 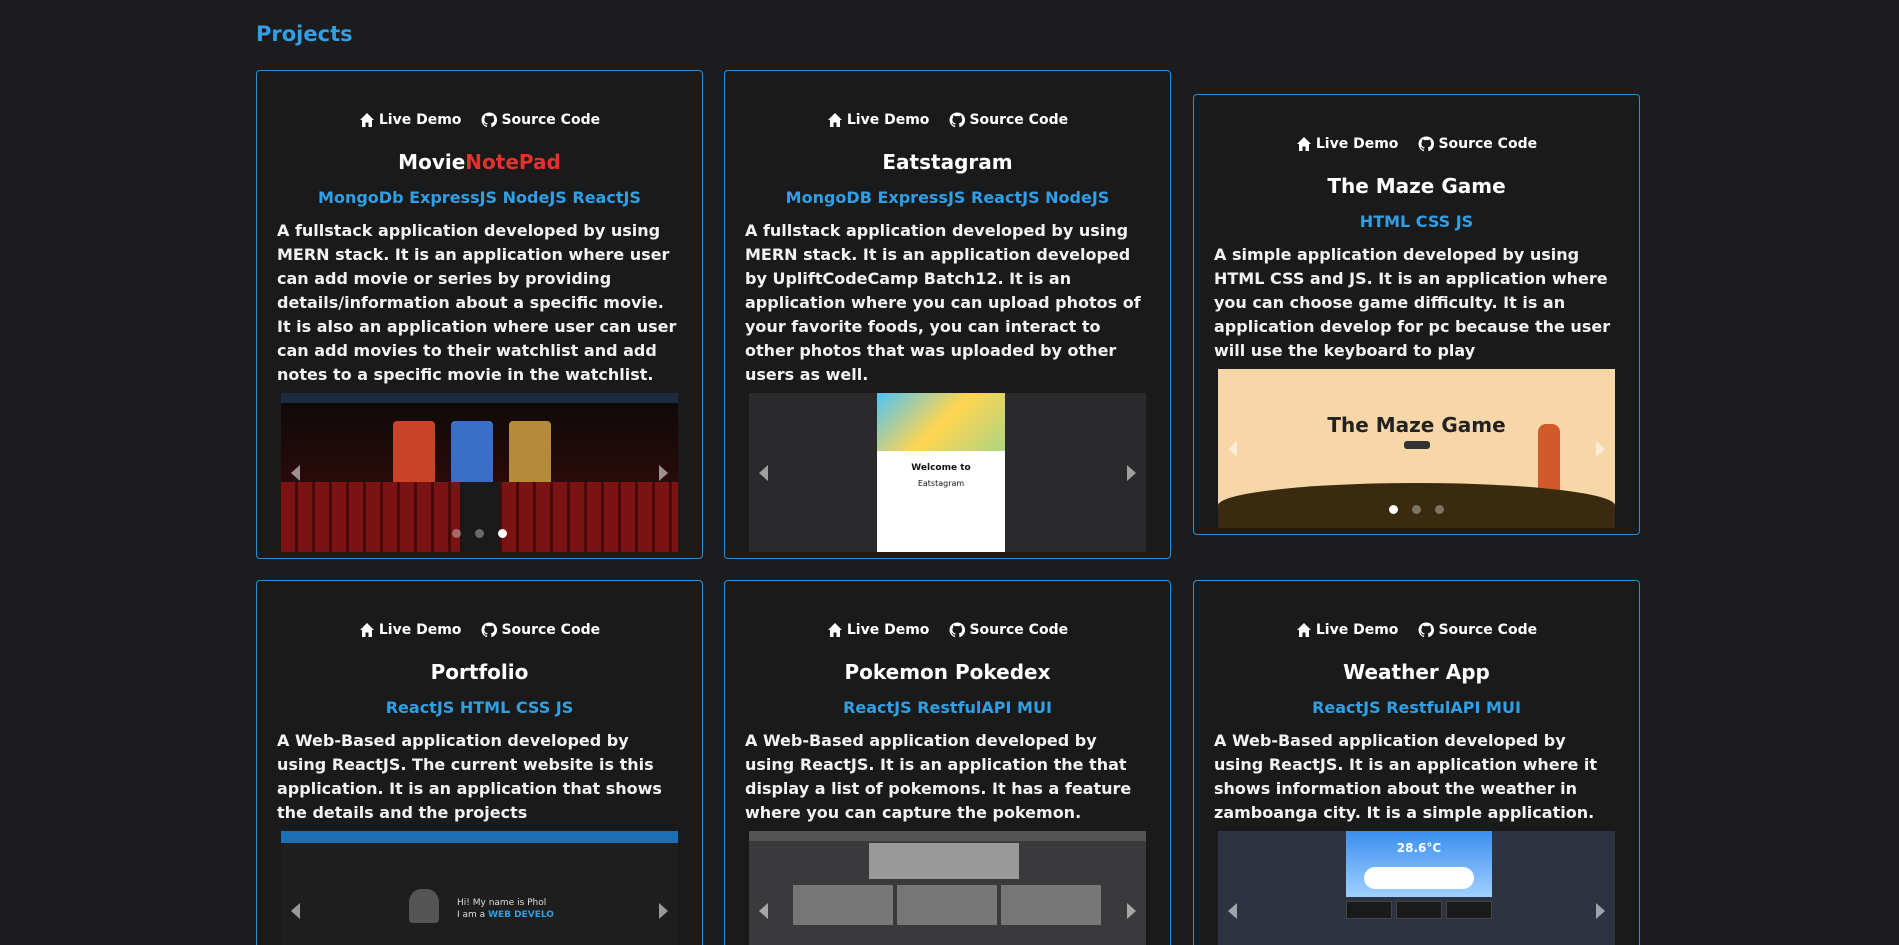 What do you see at coordinates (947, 162) in the screenshot?
I see `card-title: Eatstagram` at bounding box center [947, 162].